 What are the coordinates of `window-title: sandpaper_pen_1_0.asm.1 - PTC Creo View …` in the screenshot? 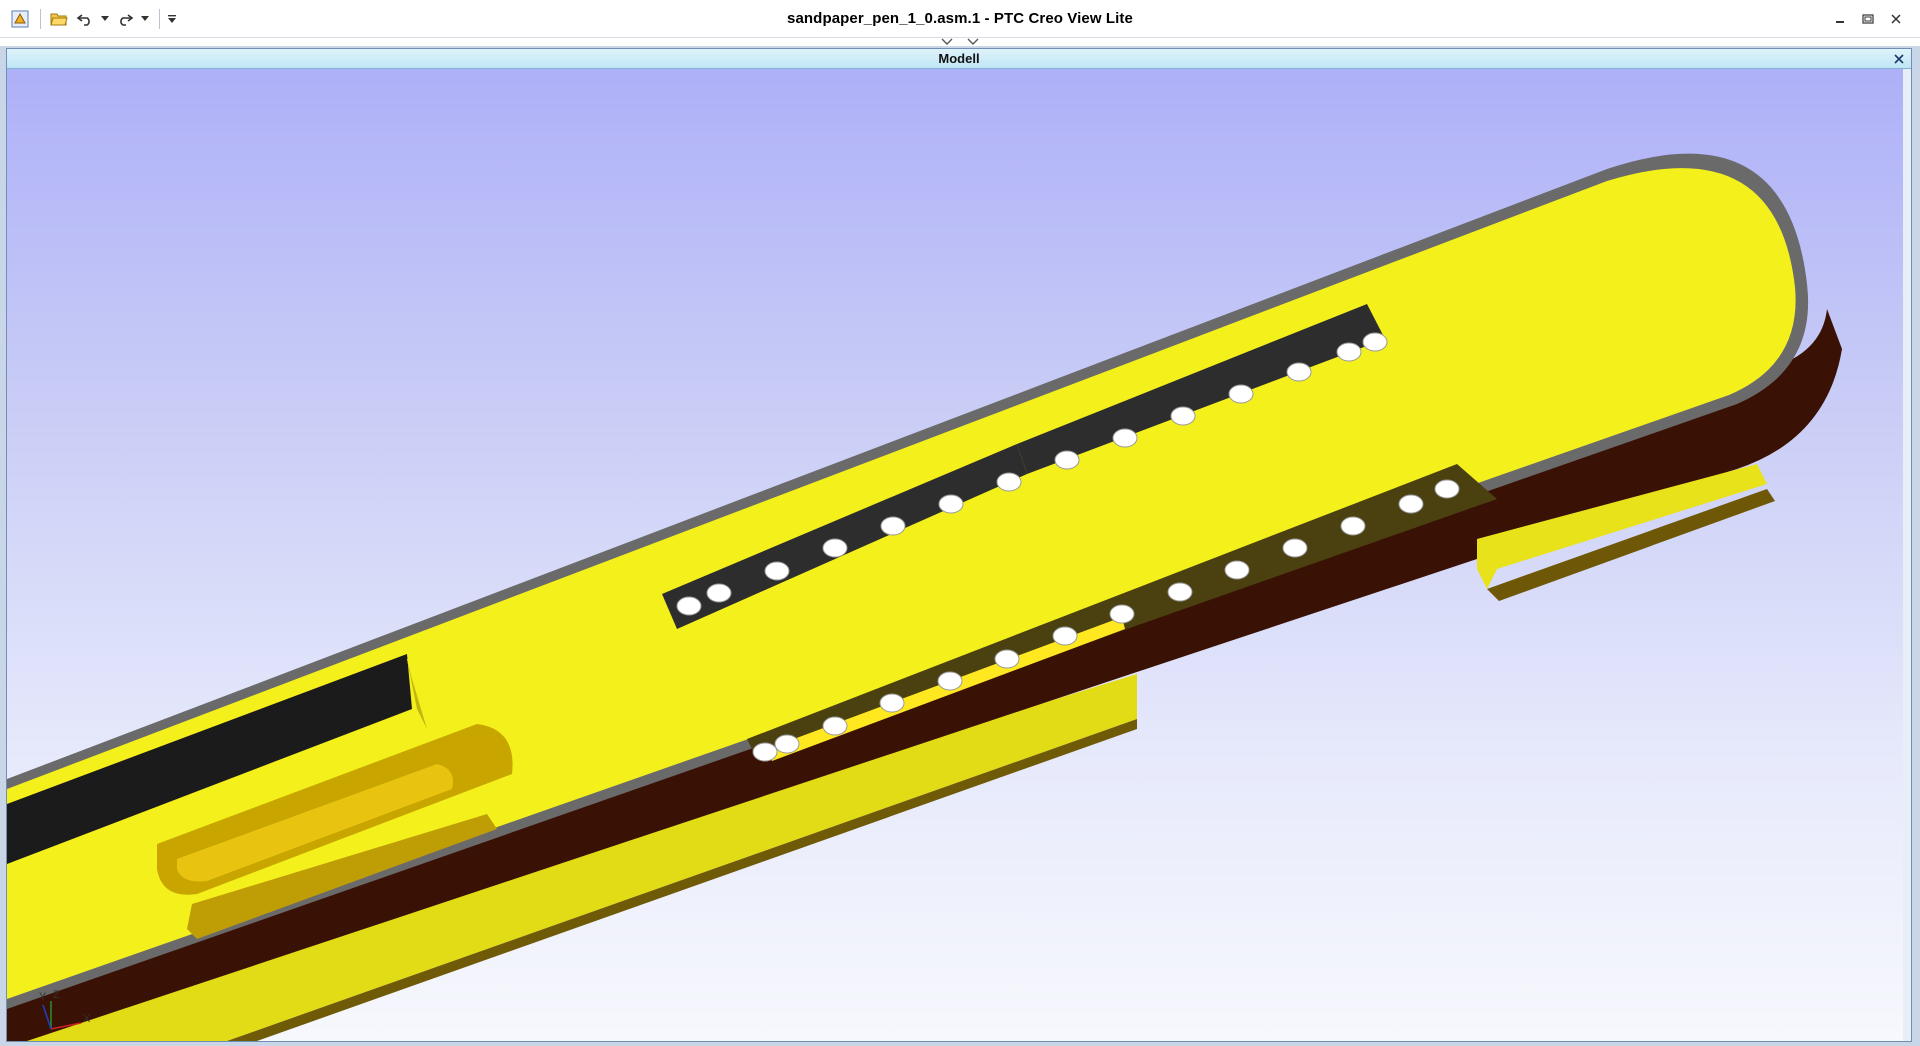 It's located at (960, 18).